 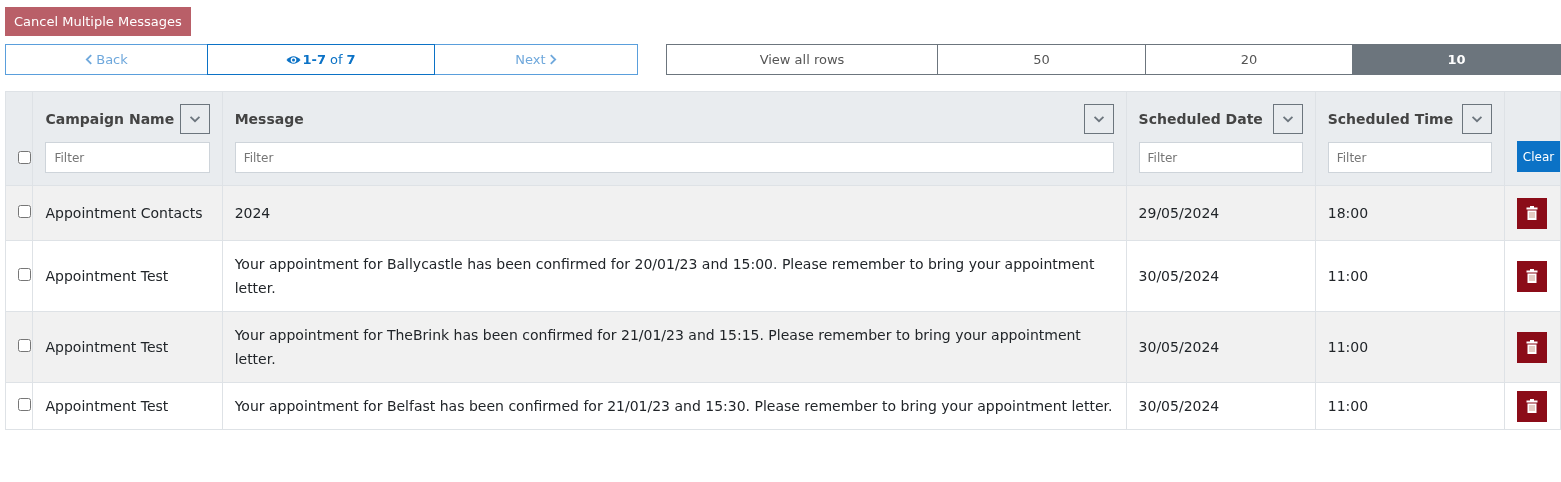 I want to click on cancel-messages-button: Cancel Multiple Messages, so click(x=98, y=21).